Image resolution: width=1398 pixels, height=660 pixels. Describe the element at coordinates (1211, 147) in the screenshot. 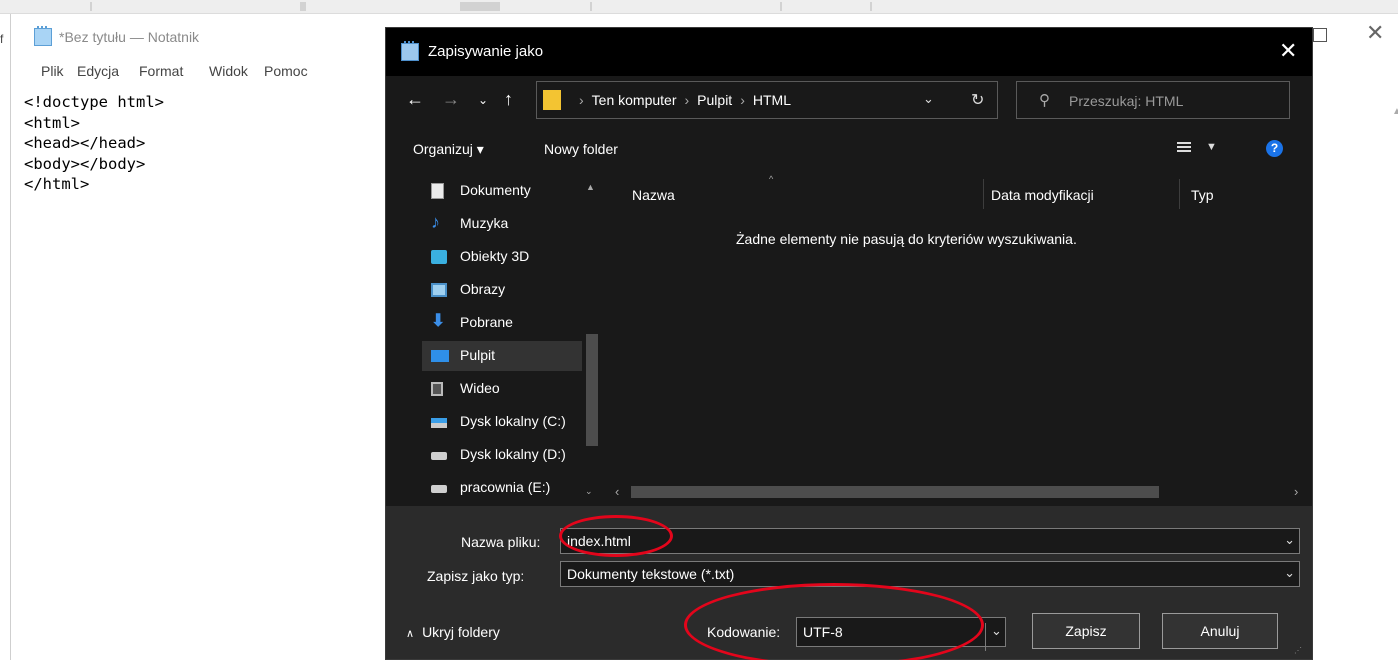

I see `chevron-down-icon: ▼` at that location.